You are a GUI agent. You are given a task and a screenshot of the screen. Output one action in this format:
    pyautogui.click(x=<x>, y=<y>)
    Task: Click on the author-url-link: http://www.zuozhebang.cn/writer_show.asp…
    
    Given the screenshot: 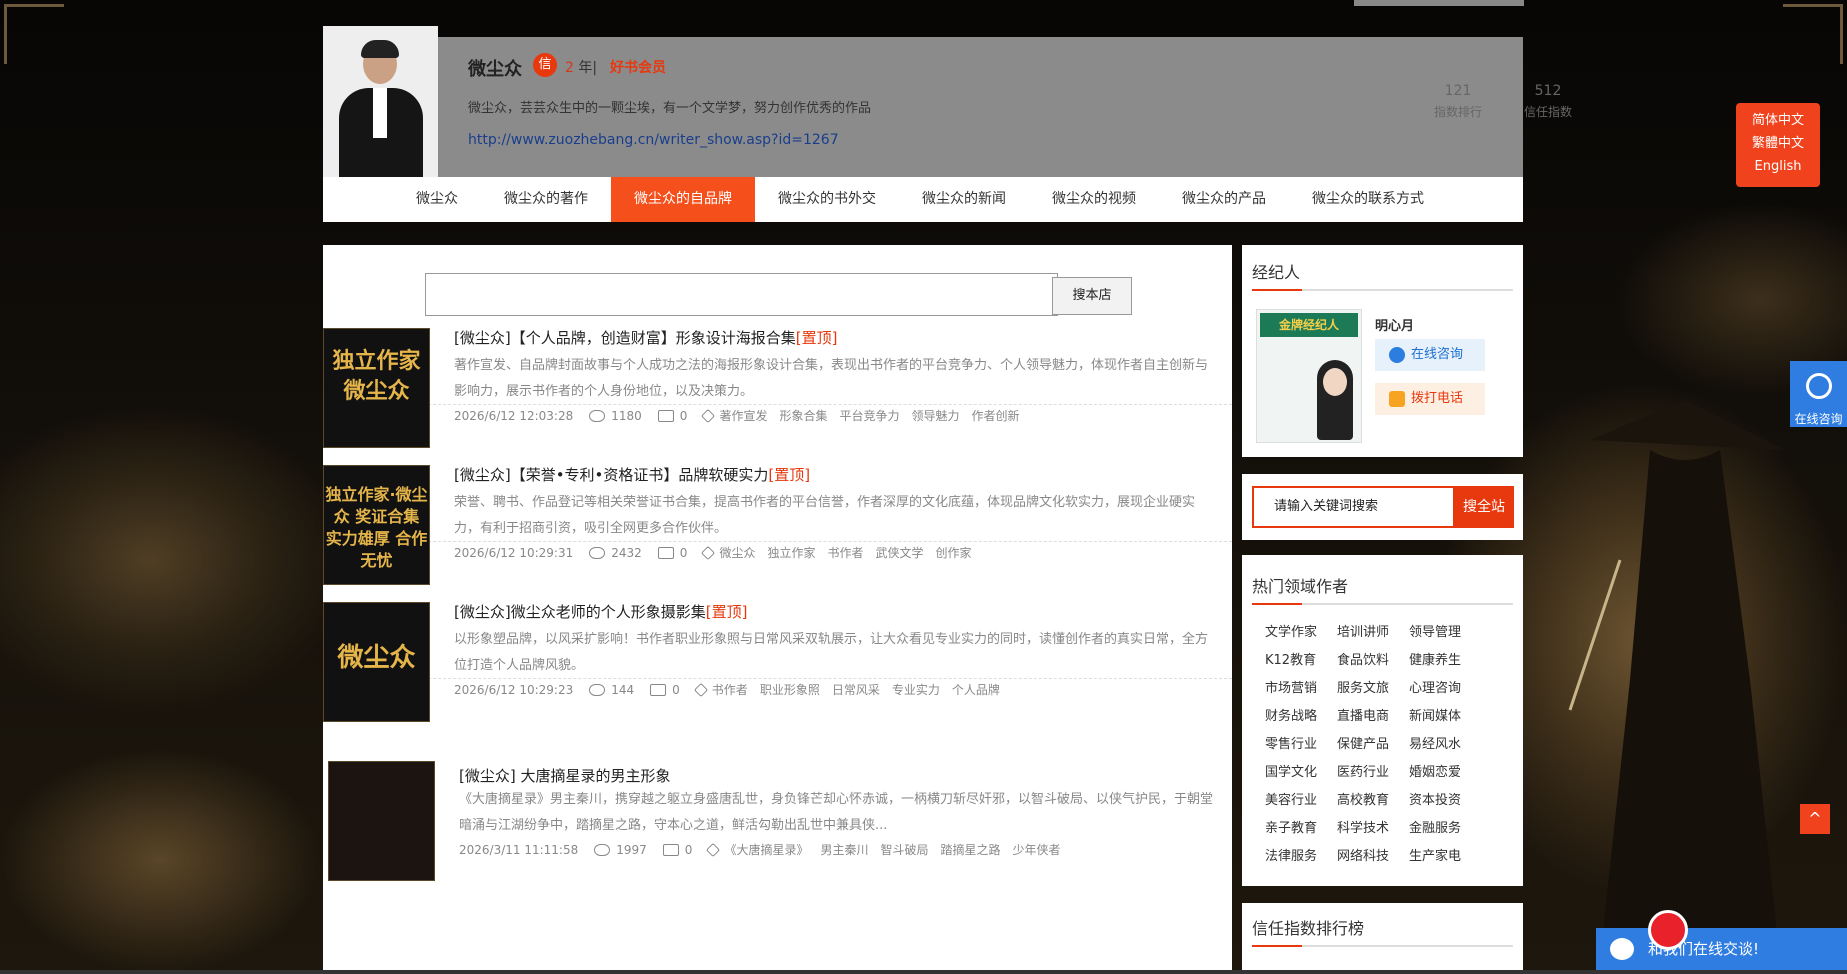 What is the action you would take?
    pyautogui.click(x=653, y=140)
    